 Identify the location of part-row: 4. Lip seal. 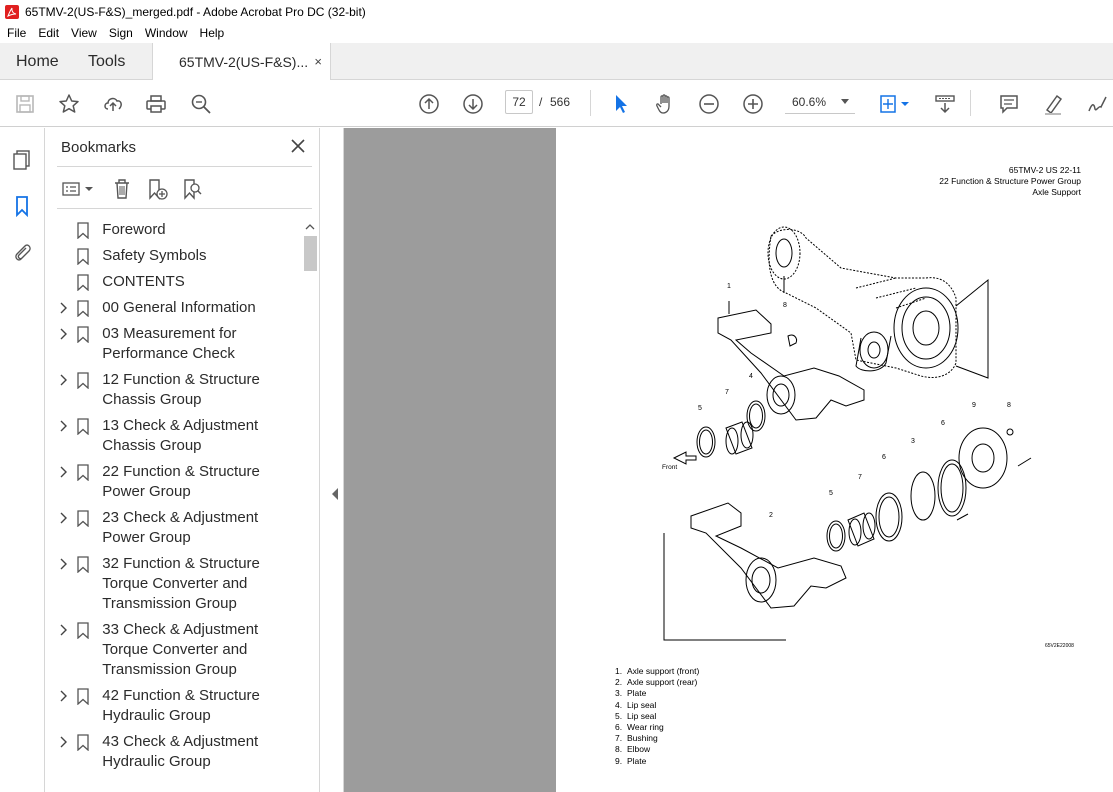
(657, 705).